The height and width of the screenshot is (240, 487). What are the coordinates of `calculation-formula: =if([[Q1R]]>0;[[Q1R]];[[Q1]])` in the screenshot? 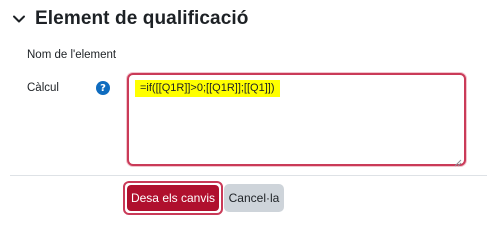 It's located at (207, 88).